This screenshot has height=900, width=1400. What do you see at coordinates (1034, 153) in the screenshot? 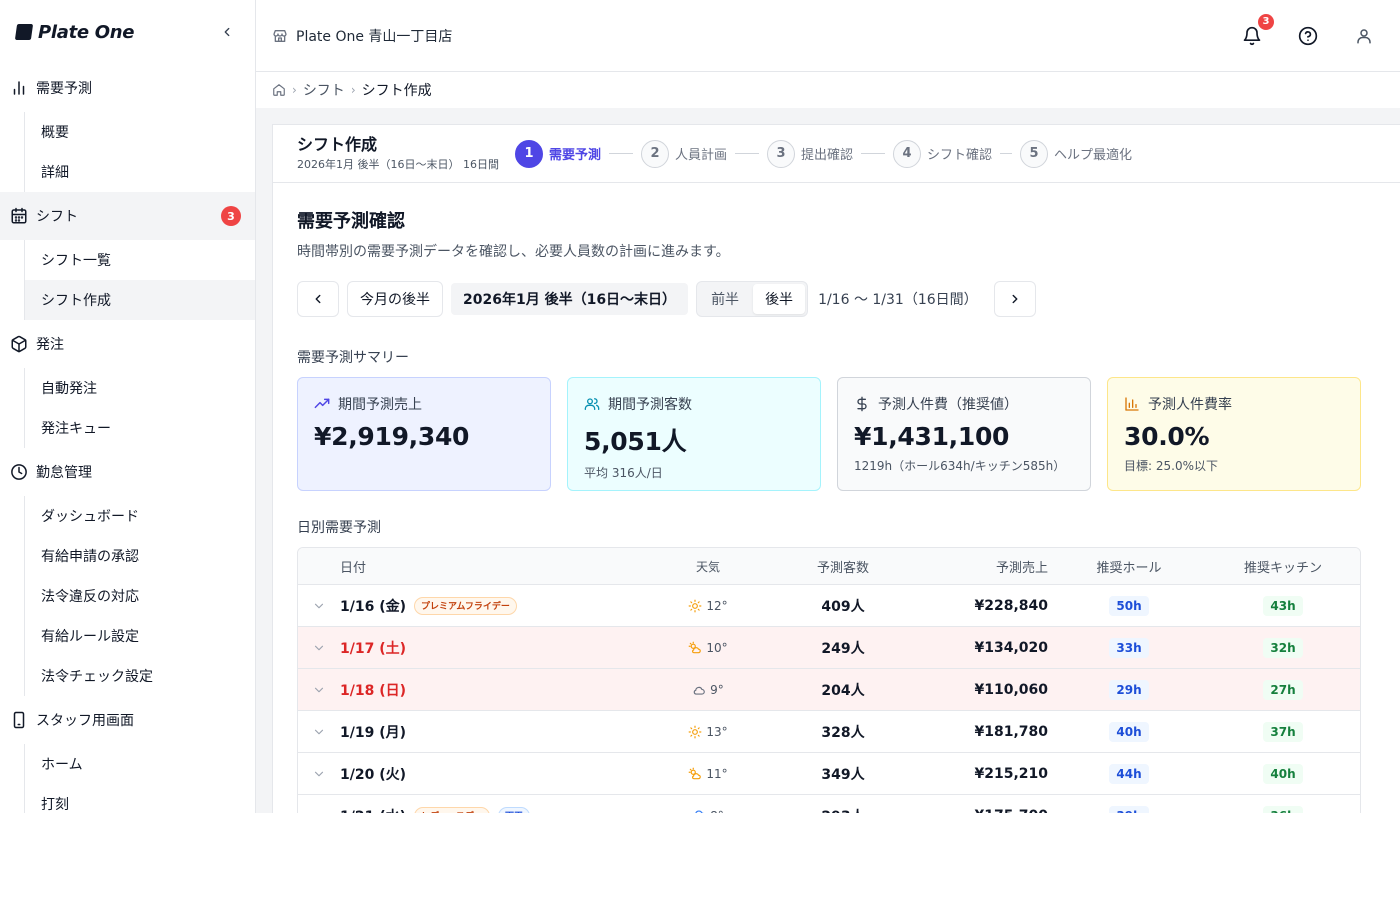
I see `step-number: 5` at bounding box center [1034, 153].